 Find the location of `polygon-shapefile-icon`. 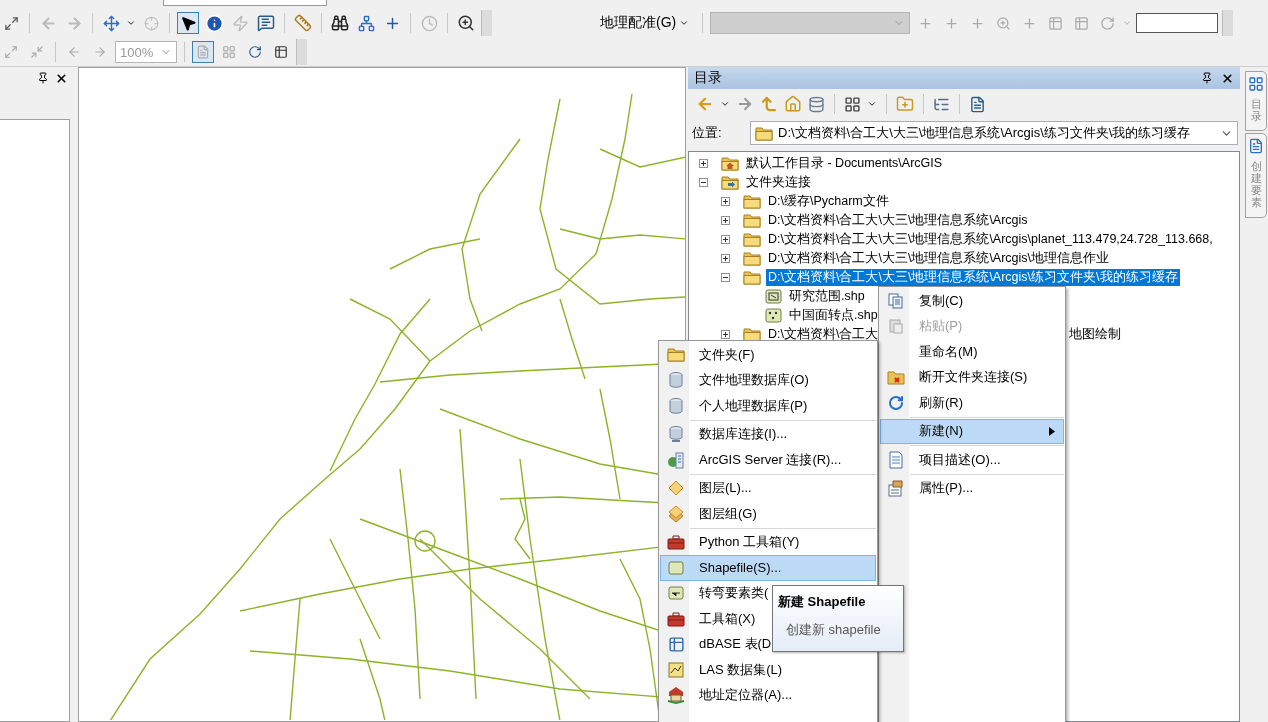

polygon-shapefile-icon is located at coordinates (773, 296).